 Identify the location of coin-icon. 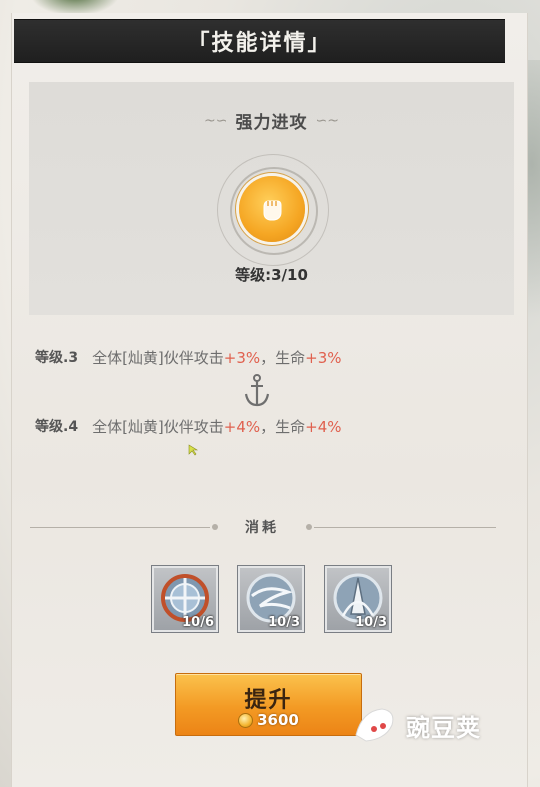
(246, 720).